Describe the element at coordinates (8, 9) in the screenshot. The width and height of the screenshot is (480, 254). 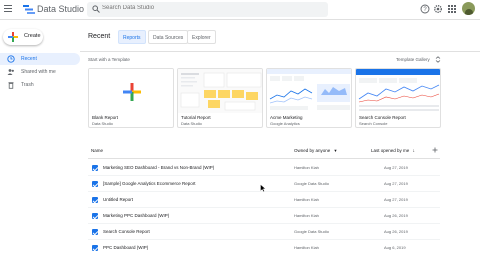
I see `hamburger-menu-icon` at that location.